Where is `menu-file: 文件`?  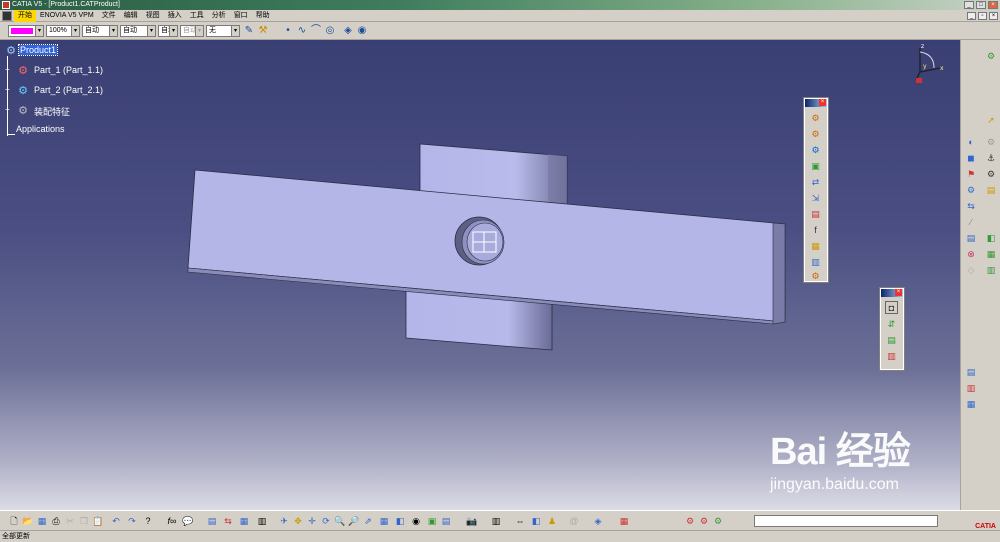
menu-file: 文件 is located at coordinates (109, 16).